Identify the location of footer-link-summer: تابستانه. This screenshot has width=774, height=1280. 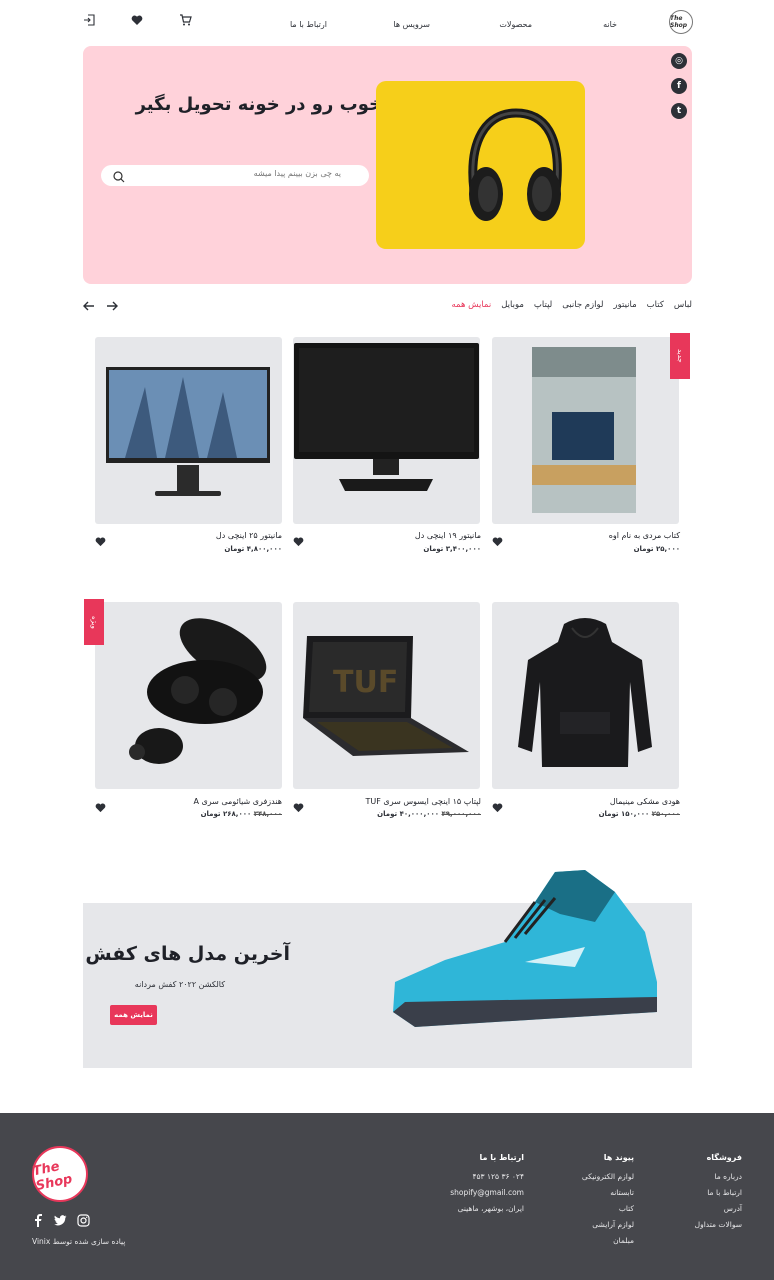
(622, 1192).